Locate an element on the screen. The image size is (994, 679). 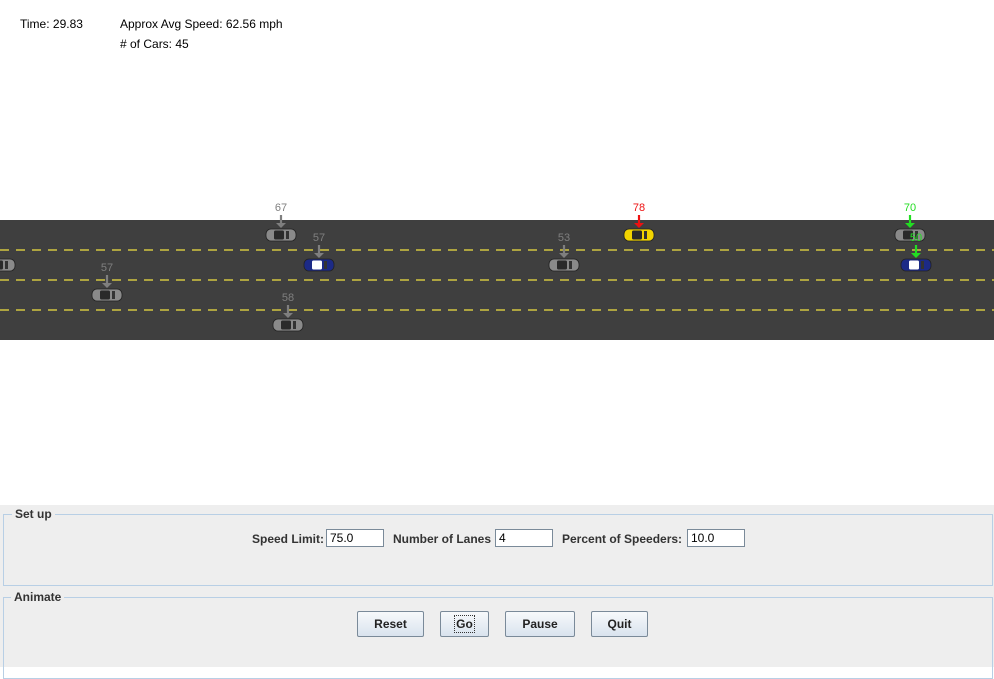
quit-button: Quit is located at coordinates (619, 624).